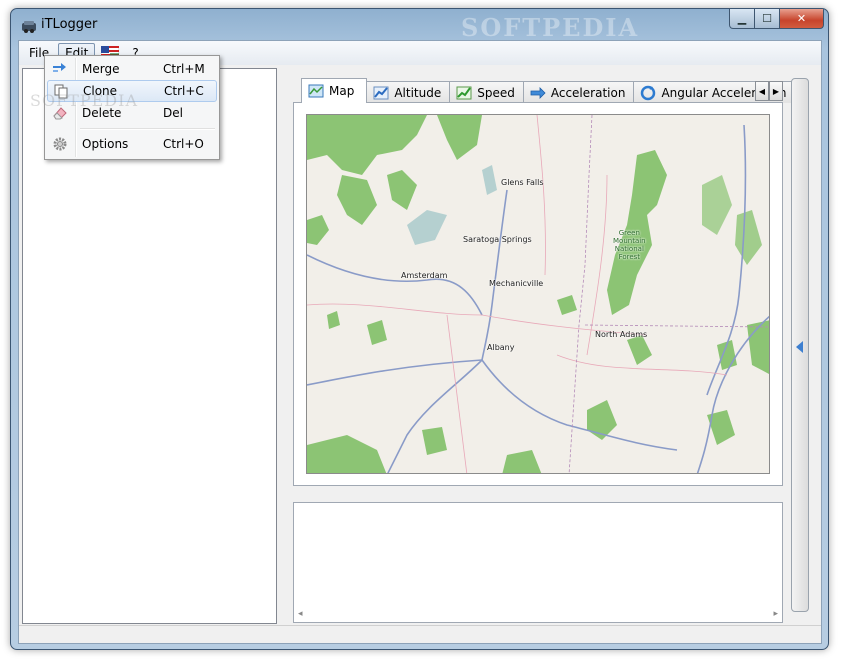  I want to click on angular-arrow-icon, so click(648, 92).